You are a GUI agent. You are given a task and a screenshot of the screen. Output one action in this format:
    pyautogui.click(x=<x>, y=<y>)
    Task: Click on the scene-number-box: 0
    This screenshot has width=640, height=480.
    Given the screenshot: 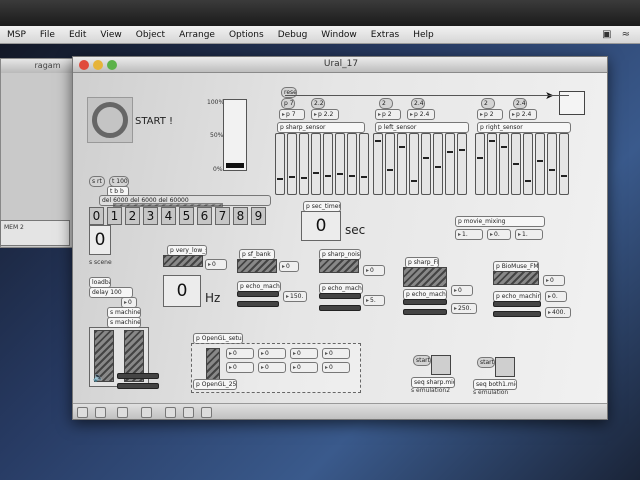 What is the action you would take?
    pyautogui.click(x=100, y=240)
    